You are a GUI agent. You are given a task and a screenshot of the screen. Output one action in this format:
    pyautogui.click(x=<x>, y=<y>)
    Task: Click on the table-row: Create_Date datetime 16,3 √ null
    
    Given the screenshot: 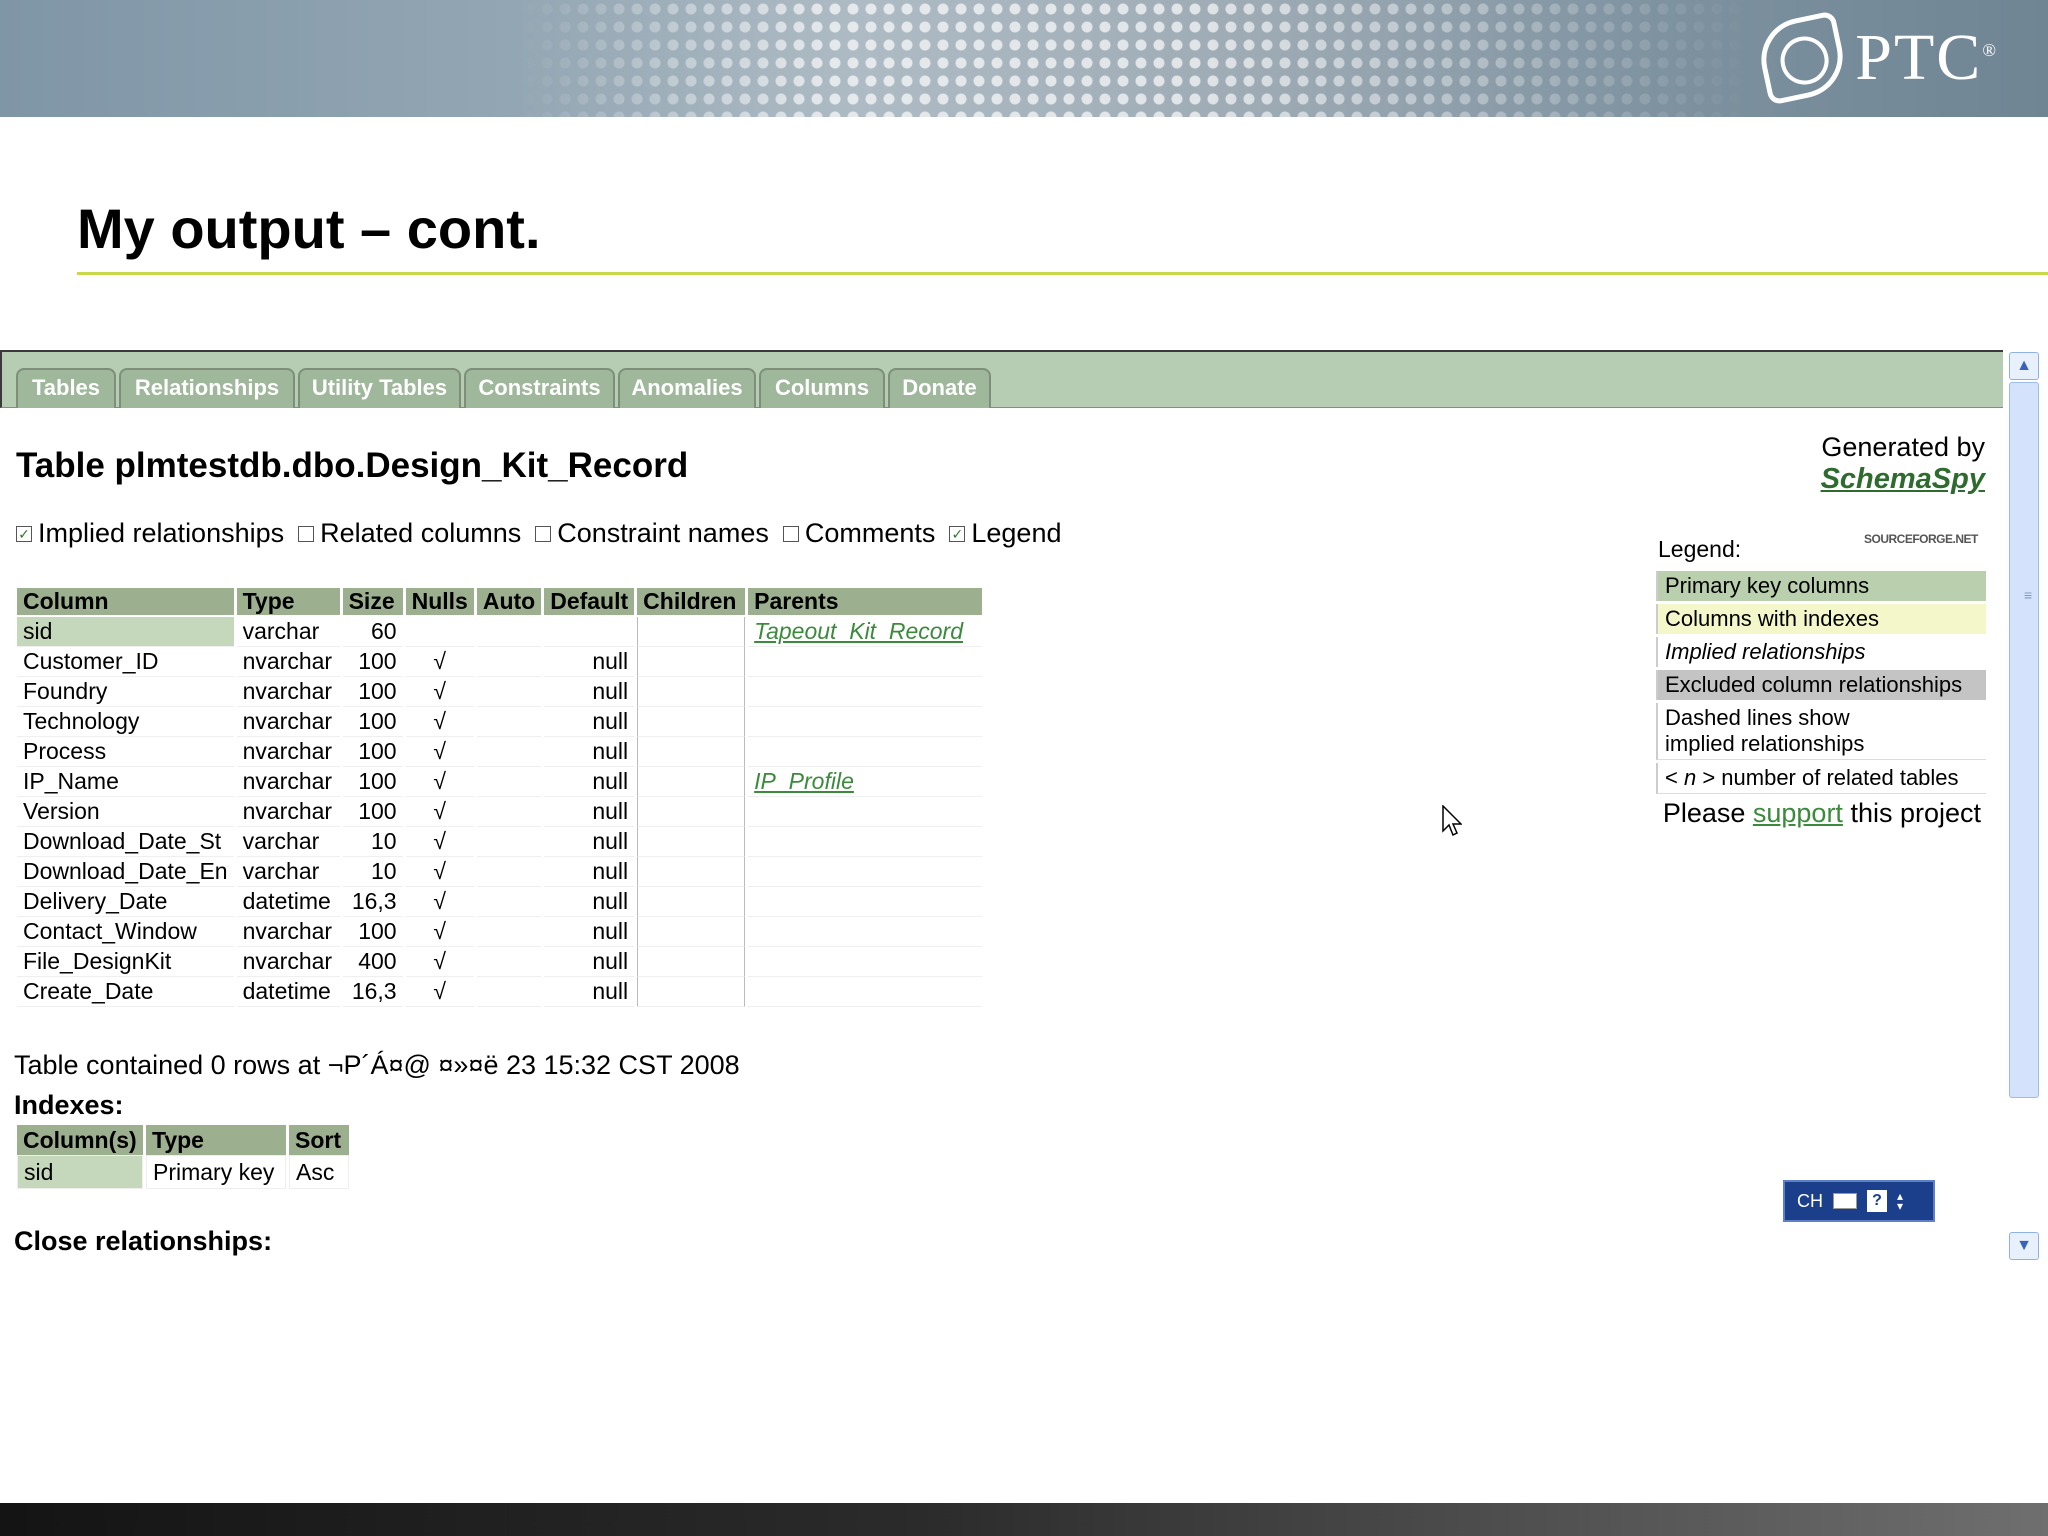 What is the action you would take?
    pyautogui.click(x=500, y=992)
    